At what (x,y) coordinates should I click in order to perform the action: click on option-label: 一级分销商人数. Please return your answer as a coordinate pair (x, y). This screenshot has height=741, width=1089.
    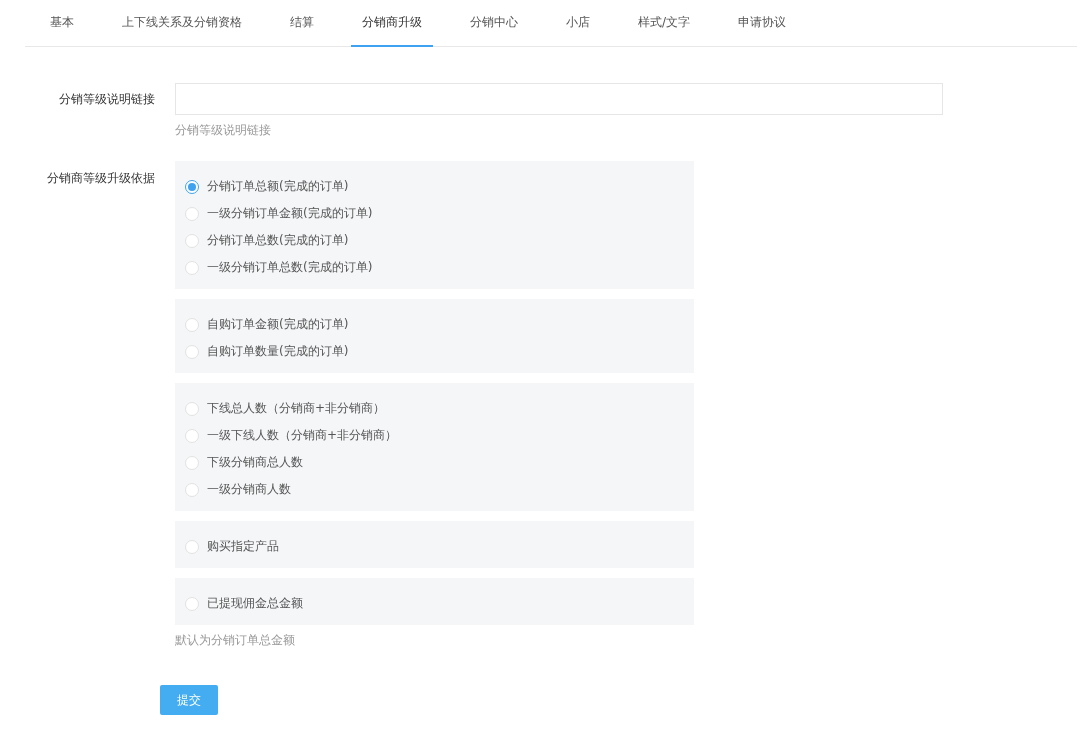
    Looking at the image, I should click on (249, 489).